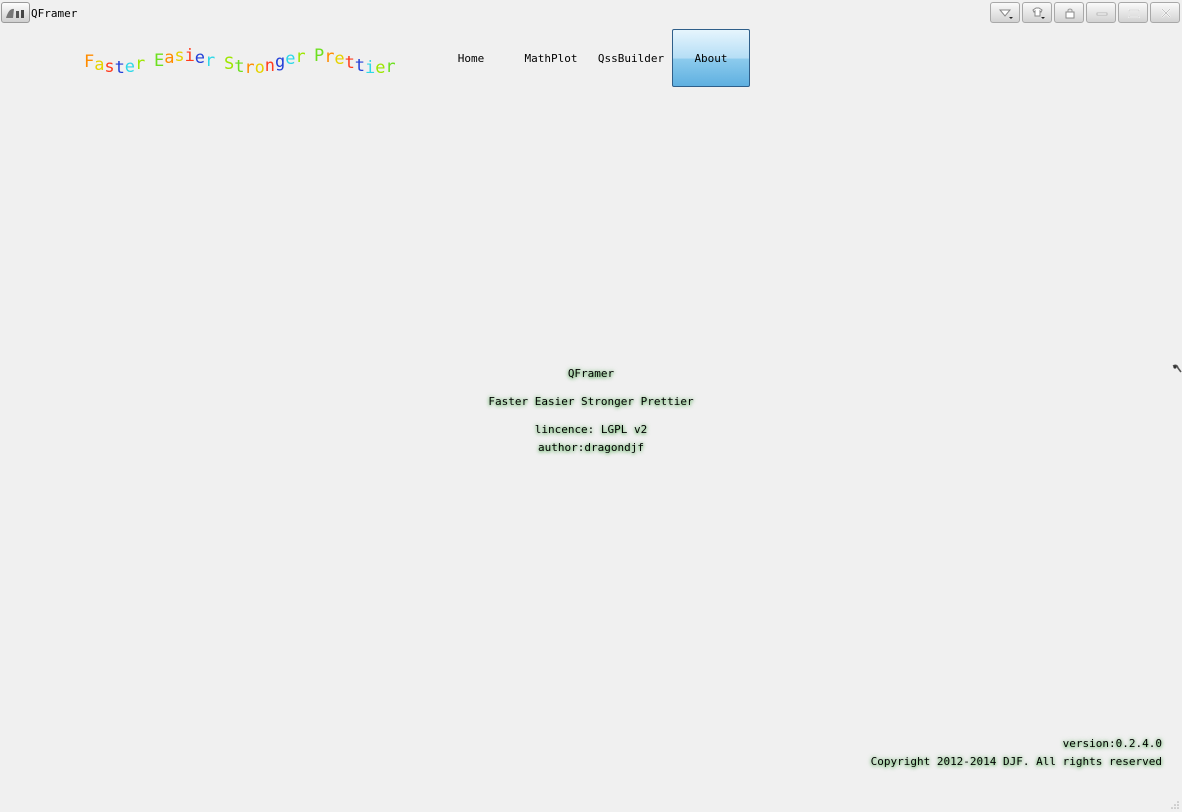  I want to click on nav-mathplot: MathPlot, so click(551, 58).